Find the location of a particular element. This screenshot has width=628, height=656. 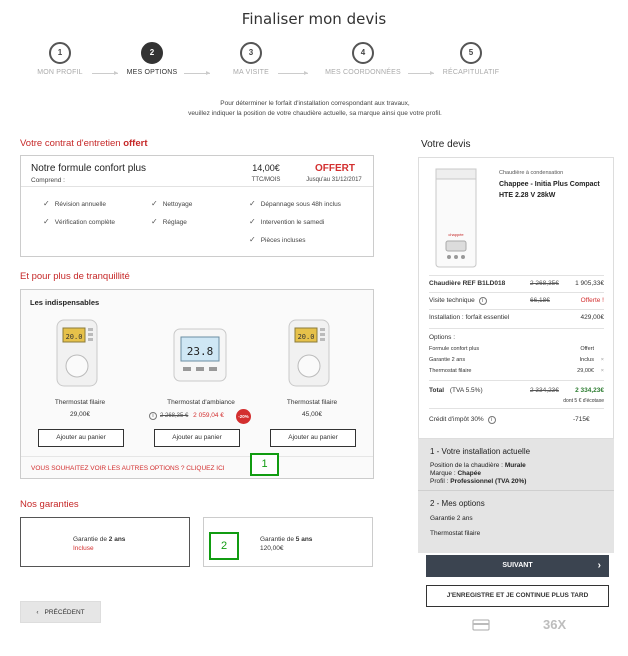

discount-badge: -20% is located at coordinates (243, 416).